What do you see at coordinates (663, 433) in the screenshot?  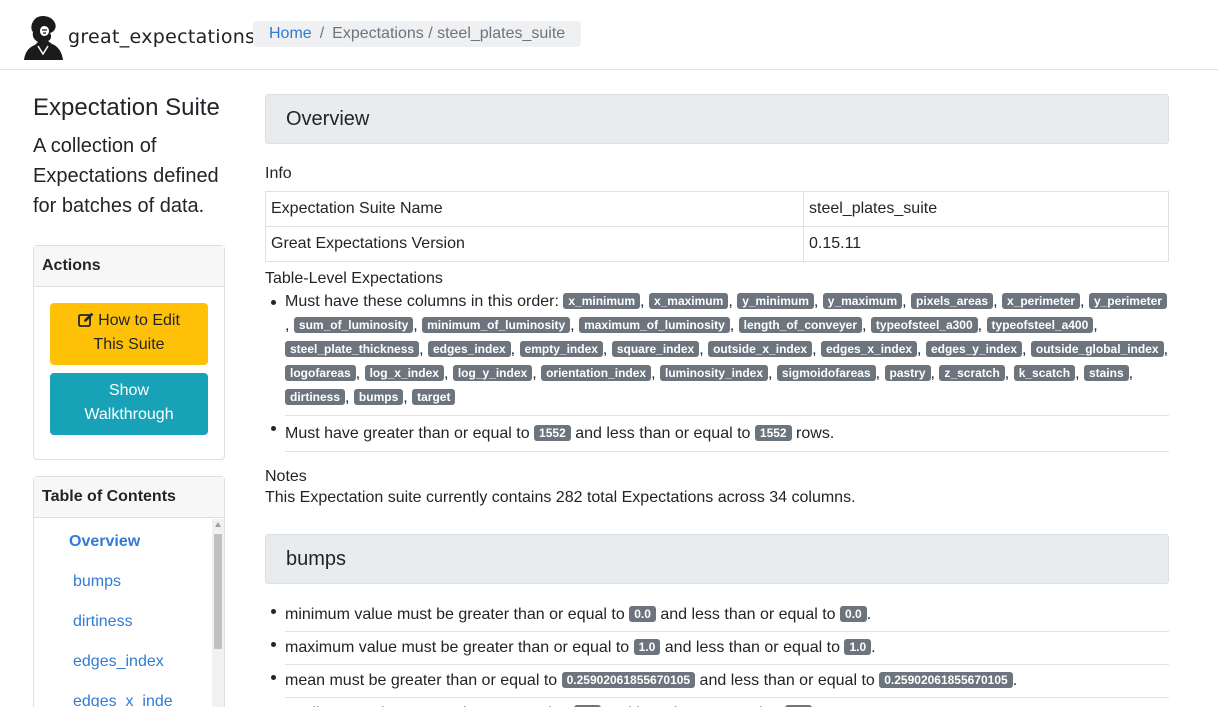 I see `row-count-text: and less than or equal to` at bounding box center [663, 433].